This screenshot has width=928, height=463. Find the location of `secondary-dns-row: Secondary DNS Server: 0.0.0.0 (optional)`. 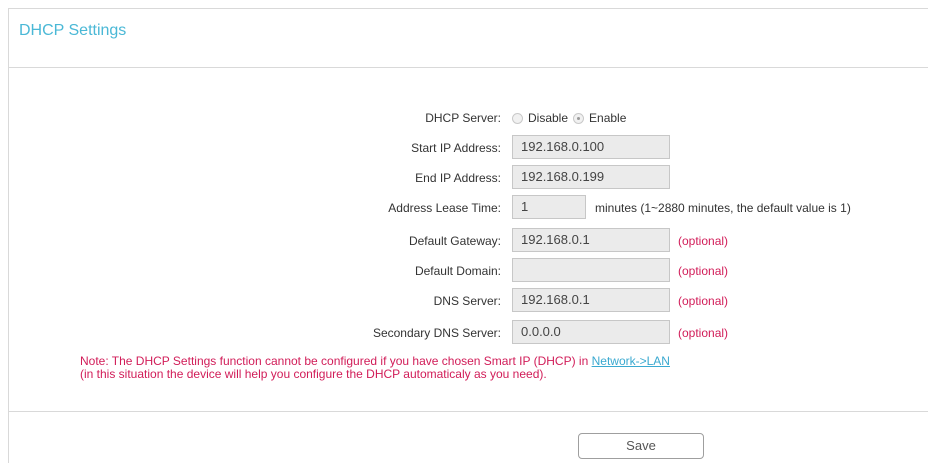

secondary-dns-row: Secondary DNS Server: 0.0.0.0 (optional) is located at coordinates (468, 333).